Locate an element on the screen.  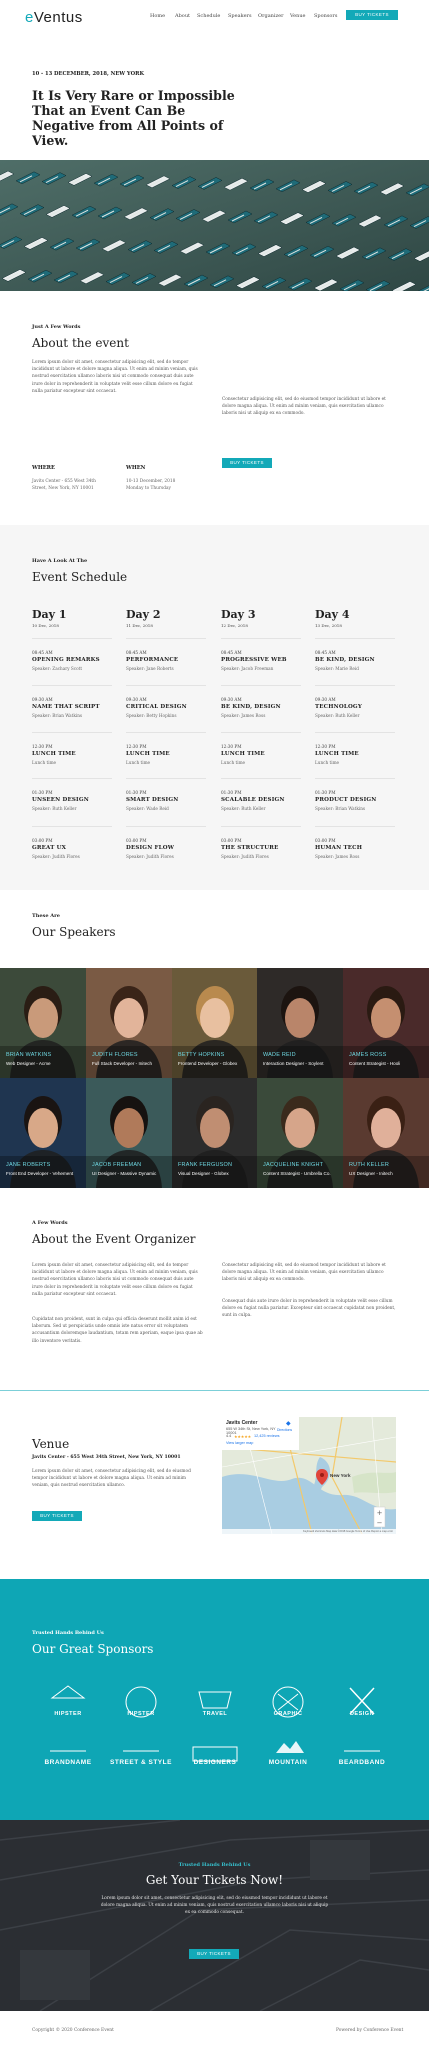
directions-icon: ◆ is located at coordinates (288, 1423).